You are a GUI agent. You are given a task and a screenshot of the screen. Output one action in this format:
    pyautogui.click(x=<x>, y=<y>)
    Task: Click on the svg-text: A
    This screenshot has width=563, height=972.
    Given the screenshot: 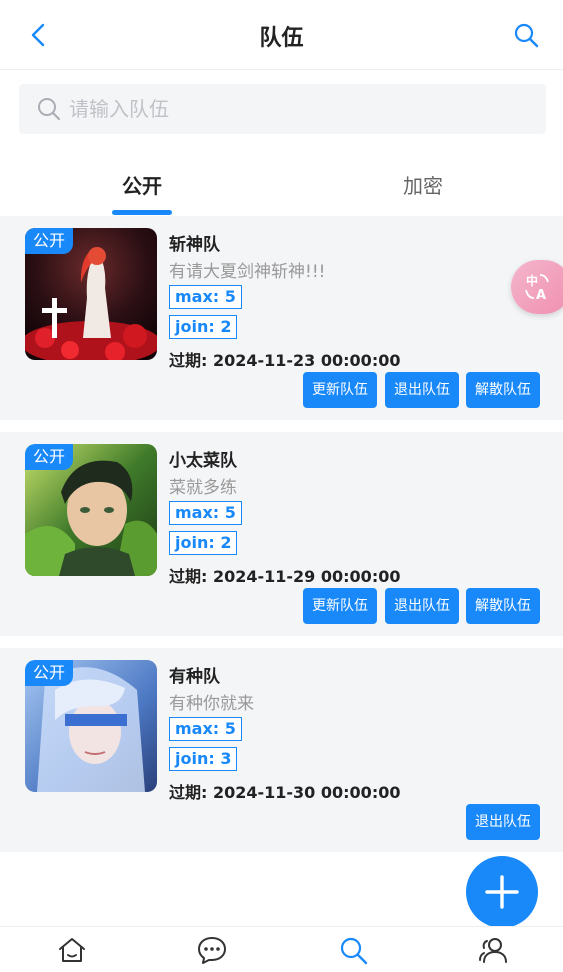 What is the action you would take?
    pyautogui.click(x=541, y=295)
    